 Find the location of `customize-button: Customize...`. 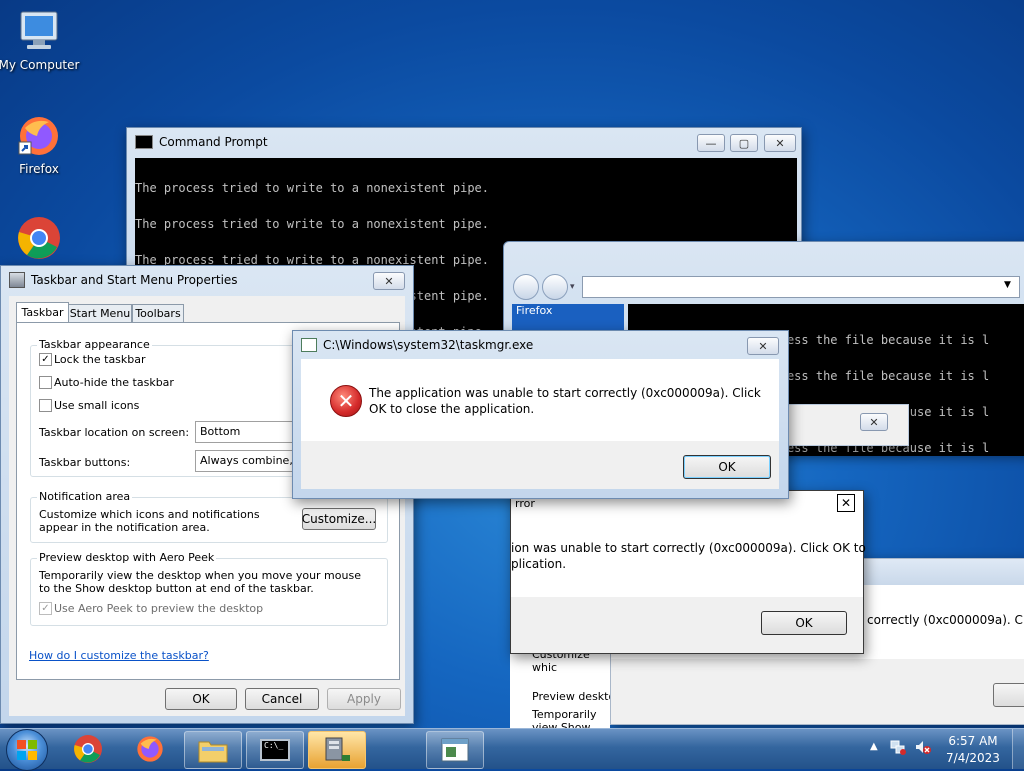

customize-button: Customize... is located at coordinates (339, 519).